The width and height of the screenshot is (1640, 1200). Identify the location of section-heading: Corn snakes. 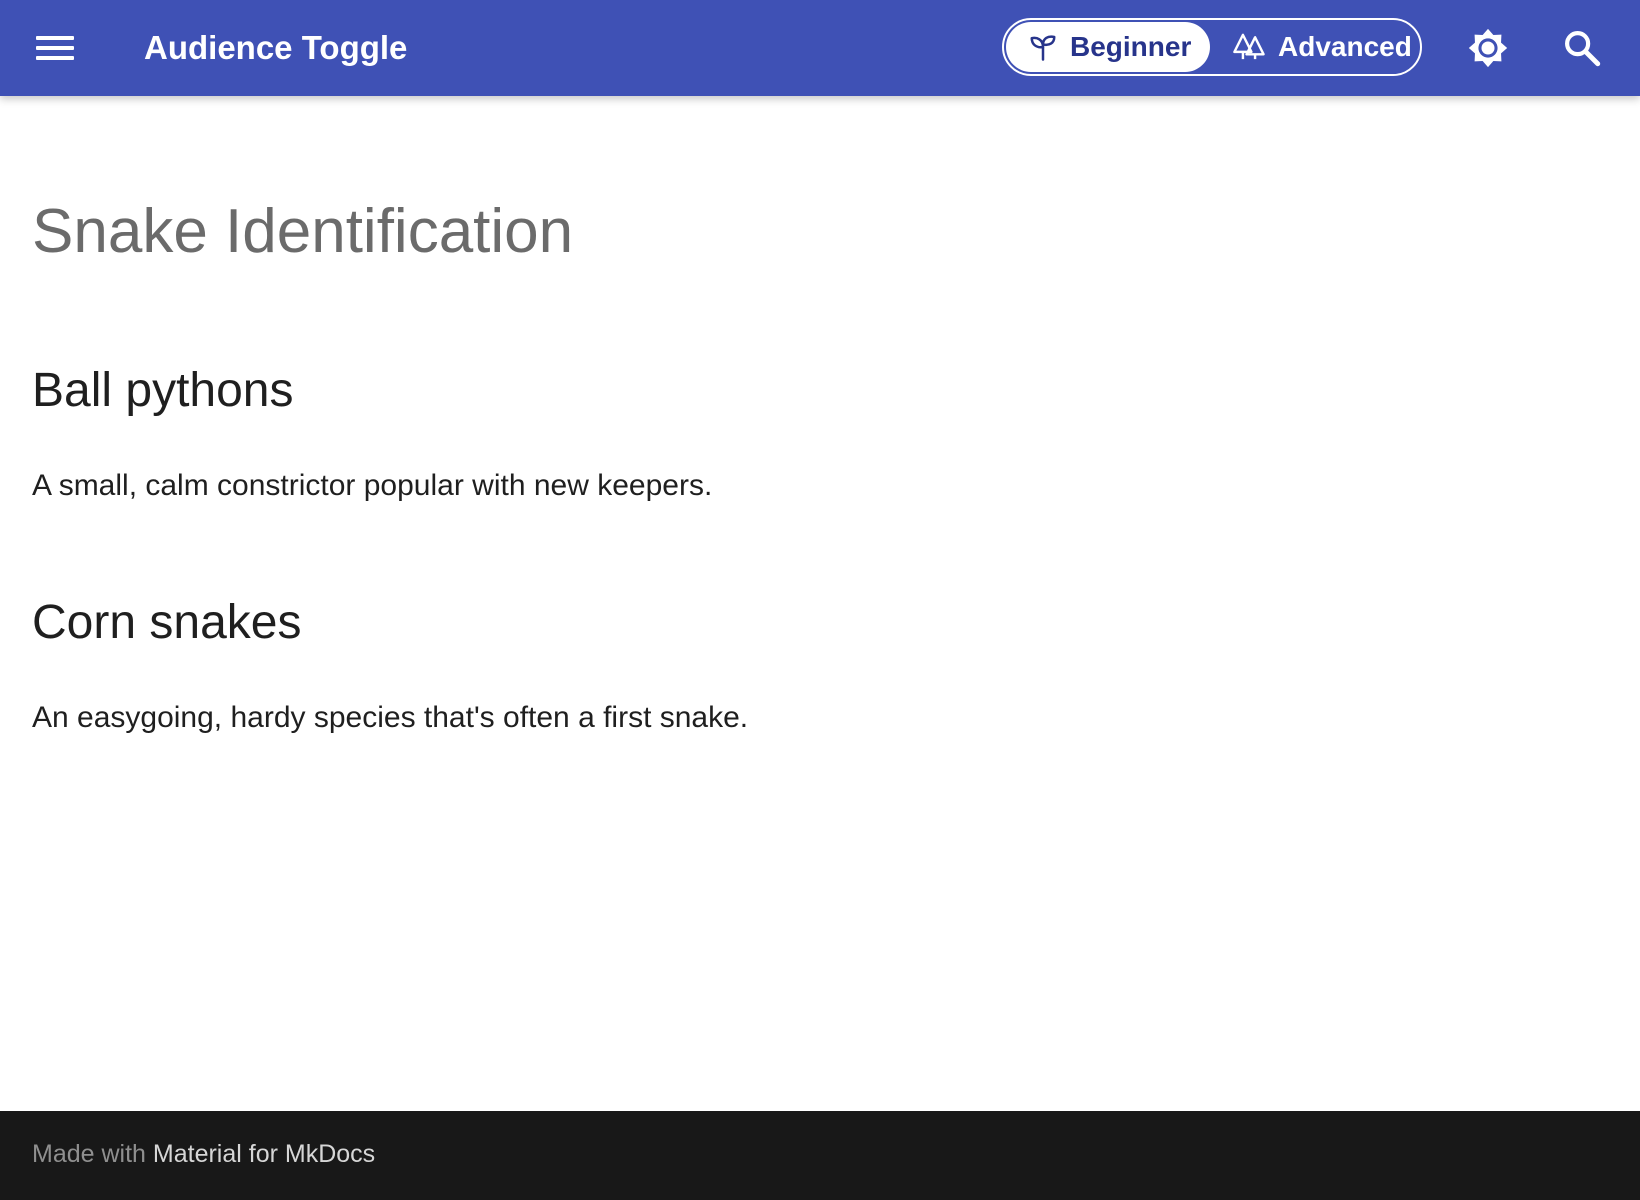
(167, 622).